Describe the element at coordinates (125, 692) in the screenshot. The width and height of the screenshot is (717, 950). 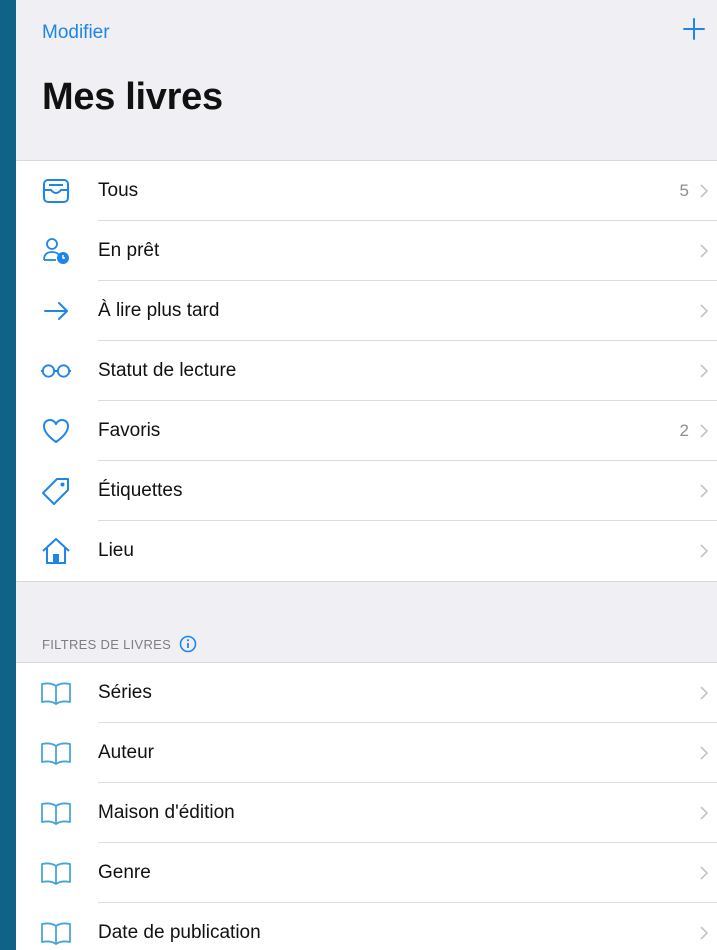
I see `list-item-label: Séries` at that location.